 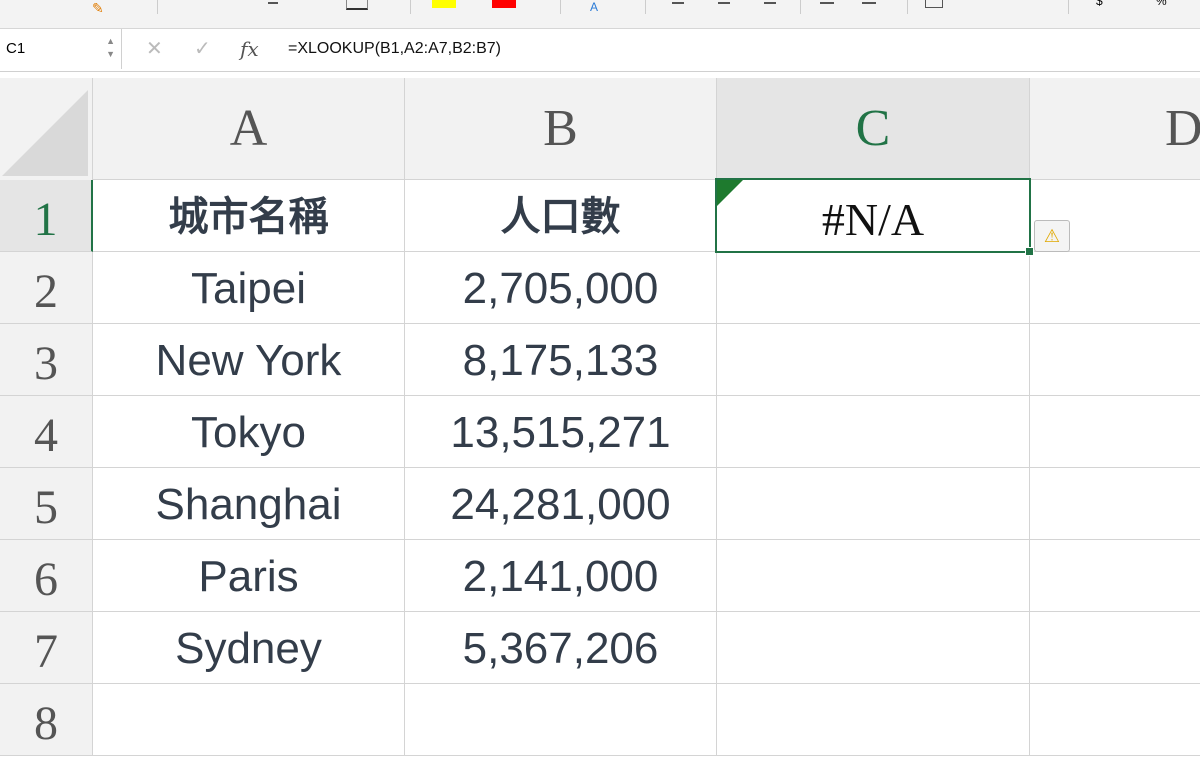 What do you see at coordinates (1115, 360) in the screenshot?
I see `cell-D3` at bounding box center [1115, 360].